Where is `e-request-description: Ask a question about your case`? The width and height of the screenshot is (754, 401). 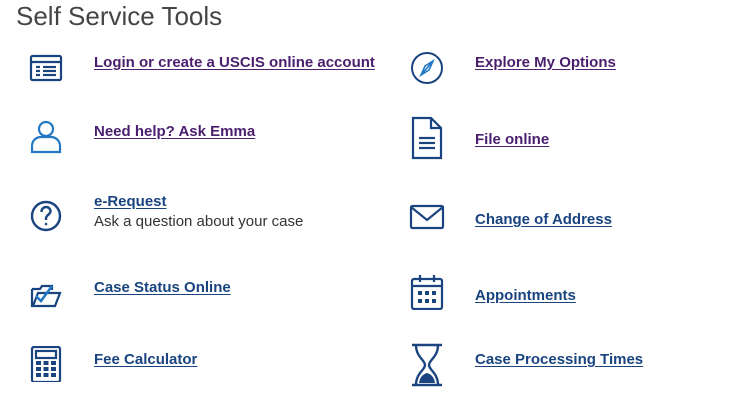 e-request-description: Ask a question about your case is located at coordinates (199, 221).